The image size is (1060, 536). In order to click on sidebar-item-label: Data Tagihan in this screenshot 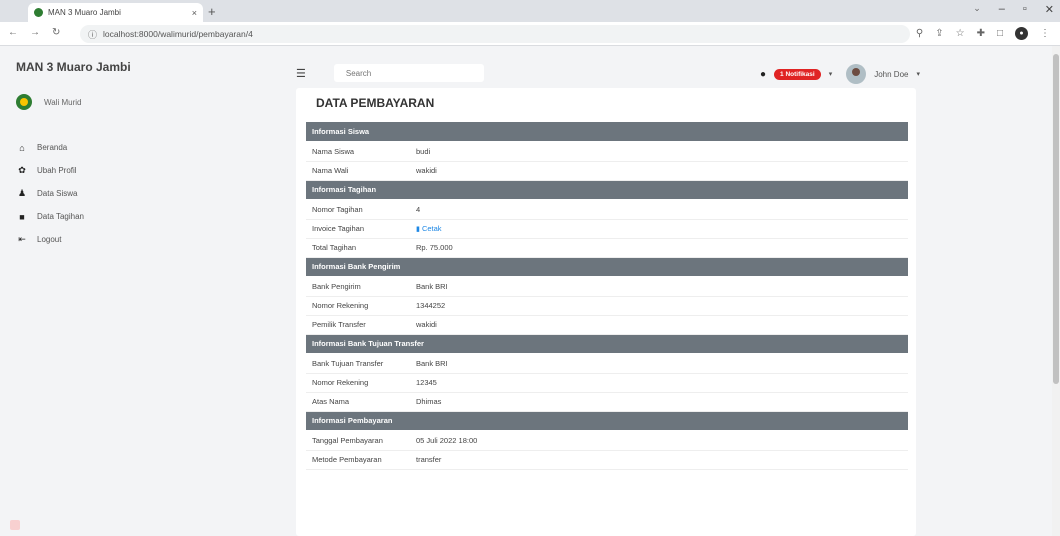, I will do `click(60, 216)`.